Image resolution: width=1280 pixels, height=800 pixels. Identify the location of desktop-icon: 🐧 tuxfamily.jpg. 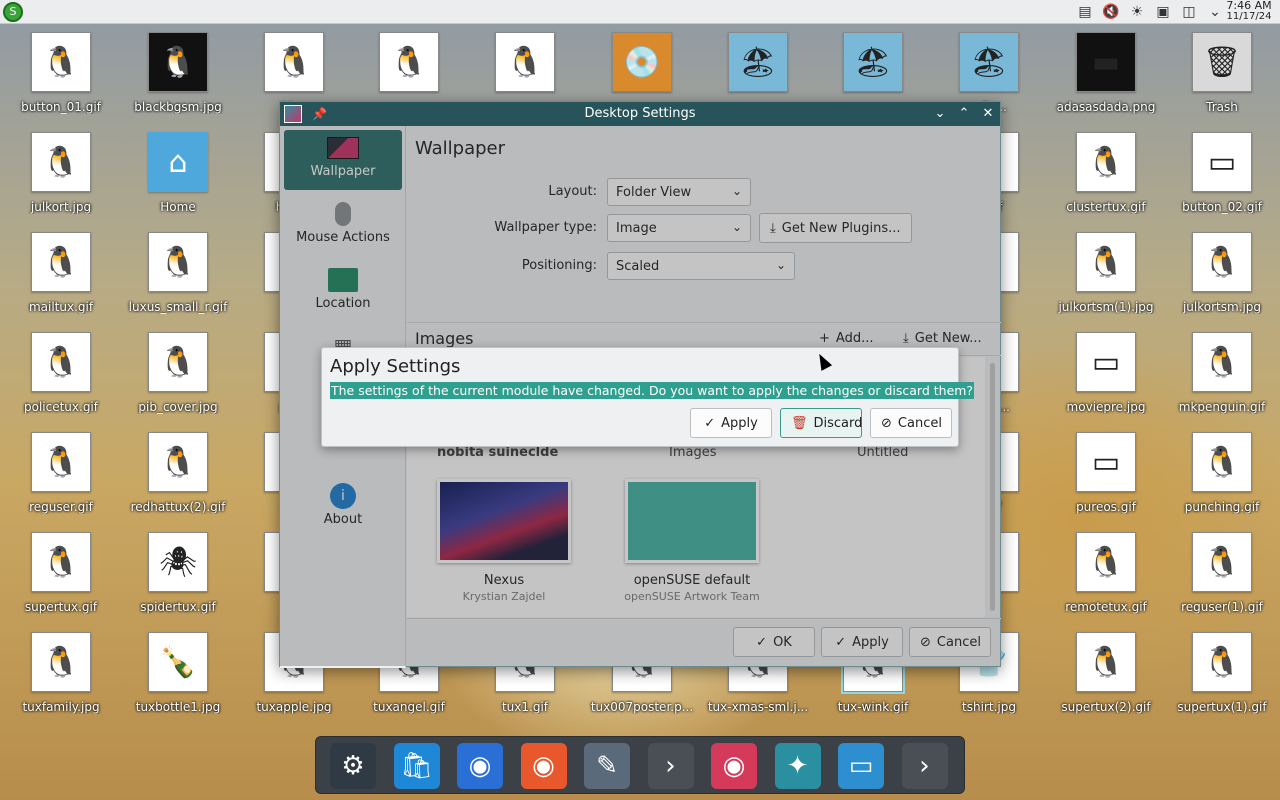
(61, 680).